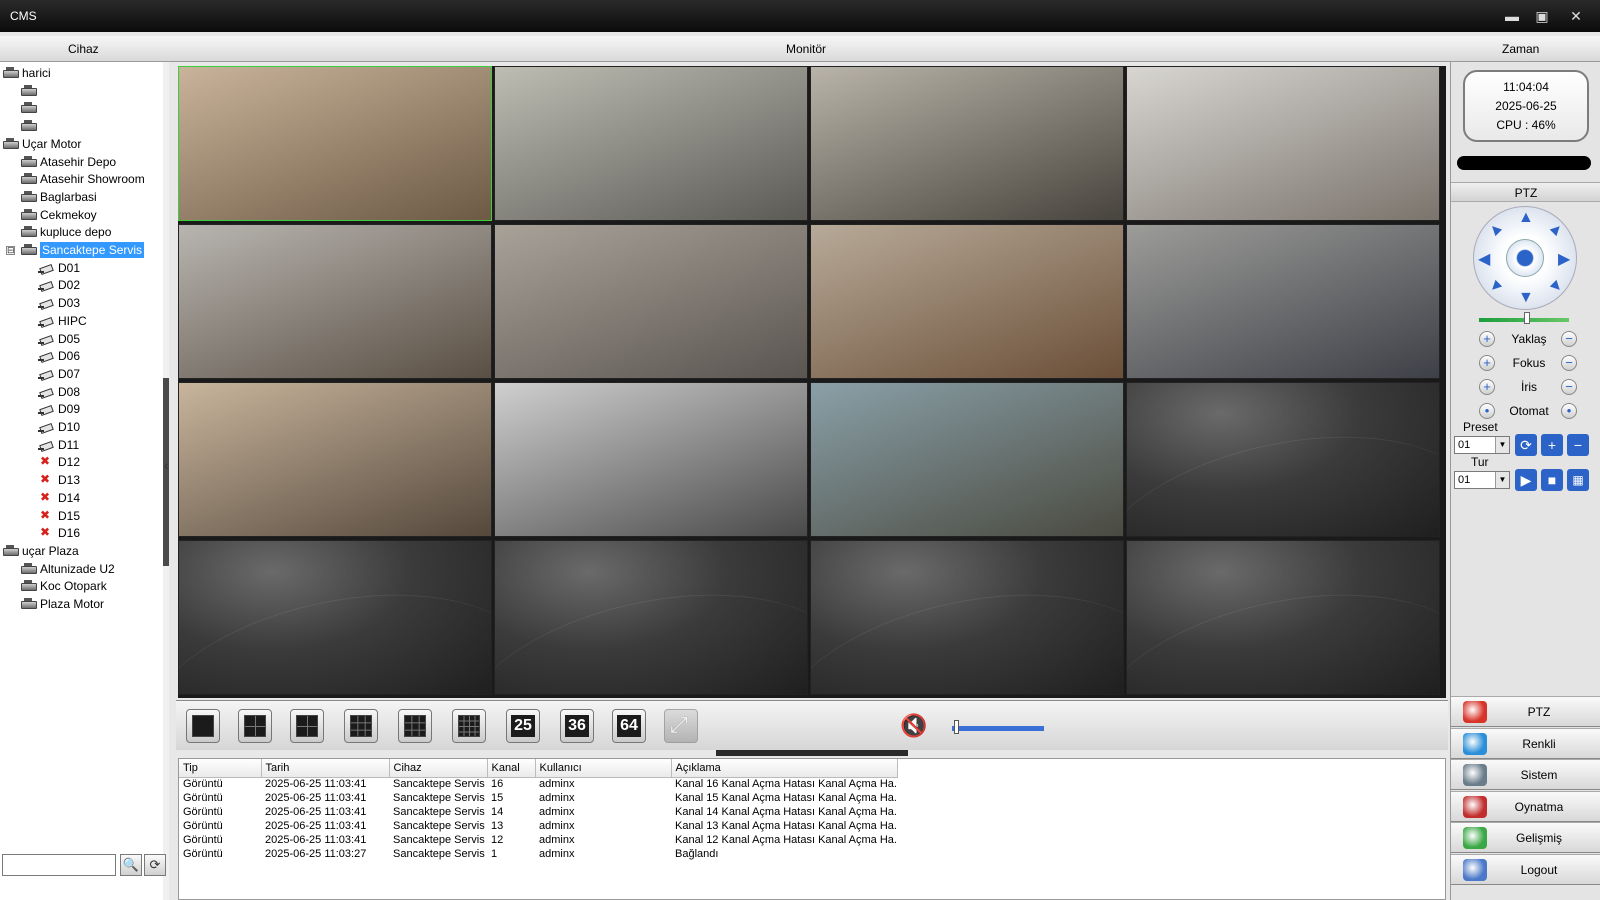 Image resolution: width=1600 pixels, height=900 pixels. What do you see at coordinates (1487, 339) in the screenshot?
I see `zoom-in-button: +` at bounding box center [1487, 339].